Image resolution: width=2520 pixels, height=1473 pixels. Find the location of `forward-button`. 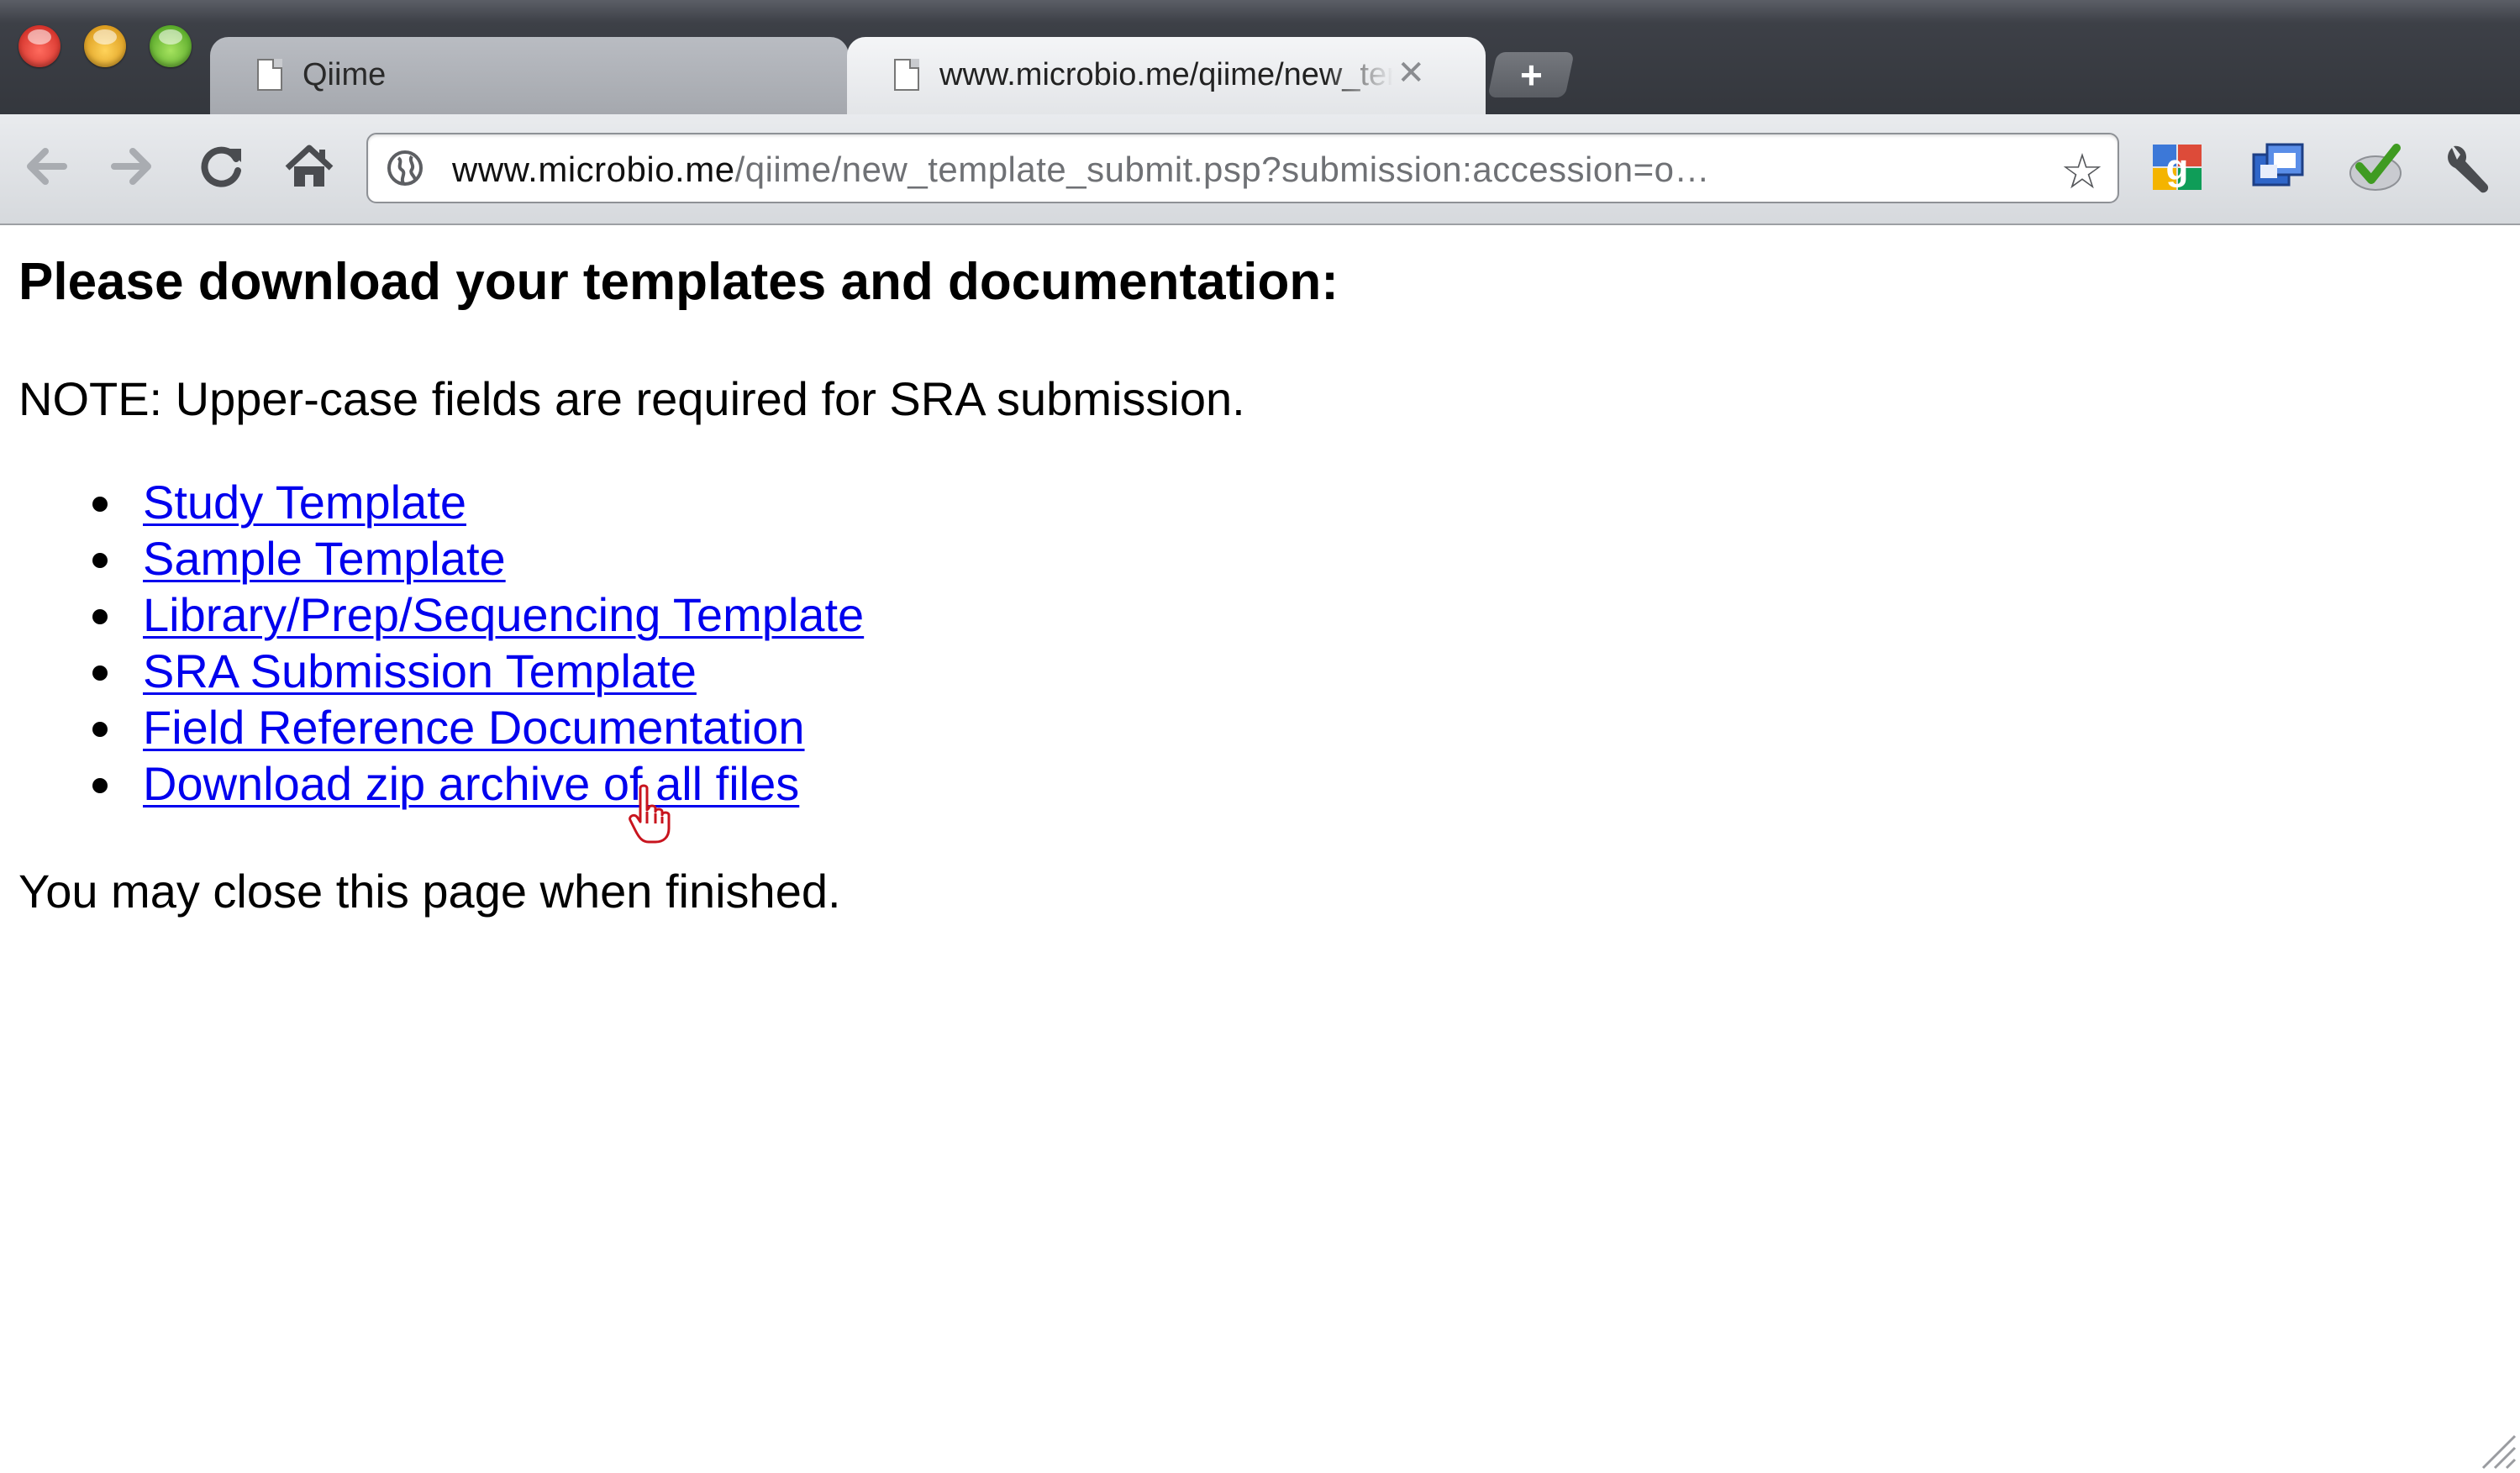

forward-button is located at coordinates (133, 166).